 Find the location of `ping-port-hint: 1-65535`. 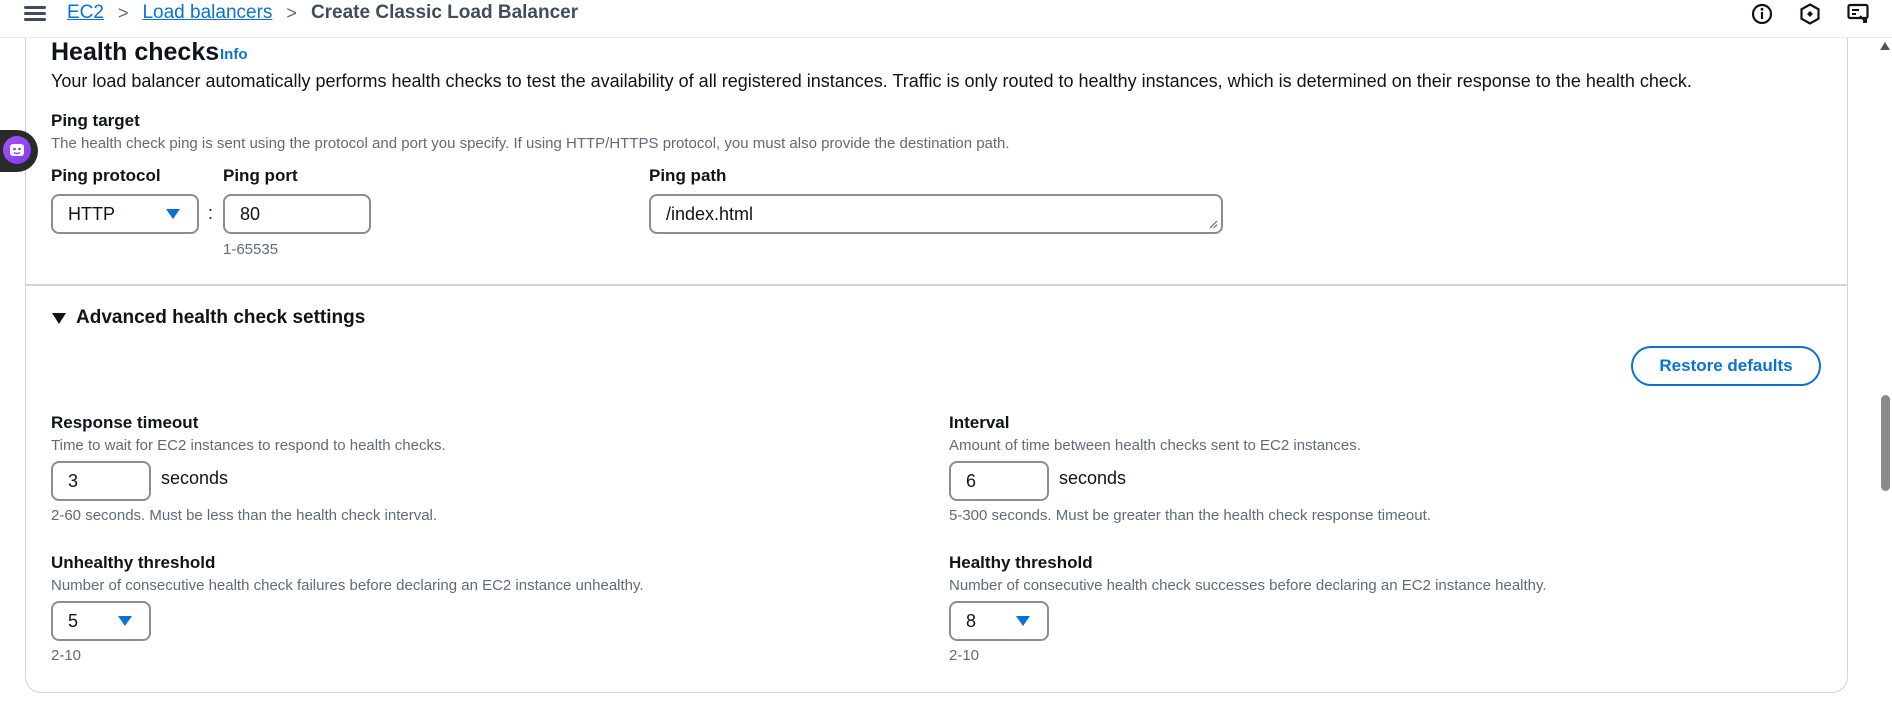

ping-port-hint: 1-65535 is located at coordinates (251, 249).